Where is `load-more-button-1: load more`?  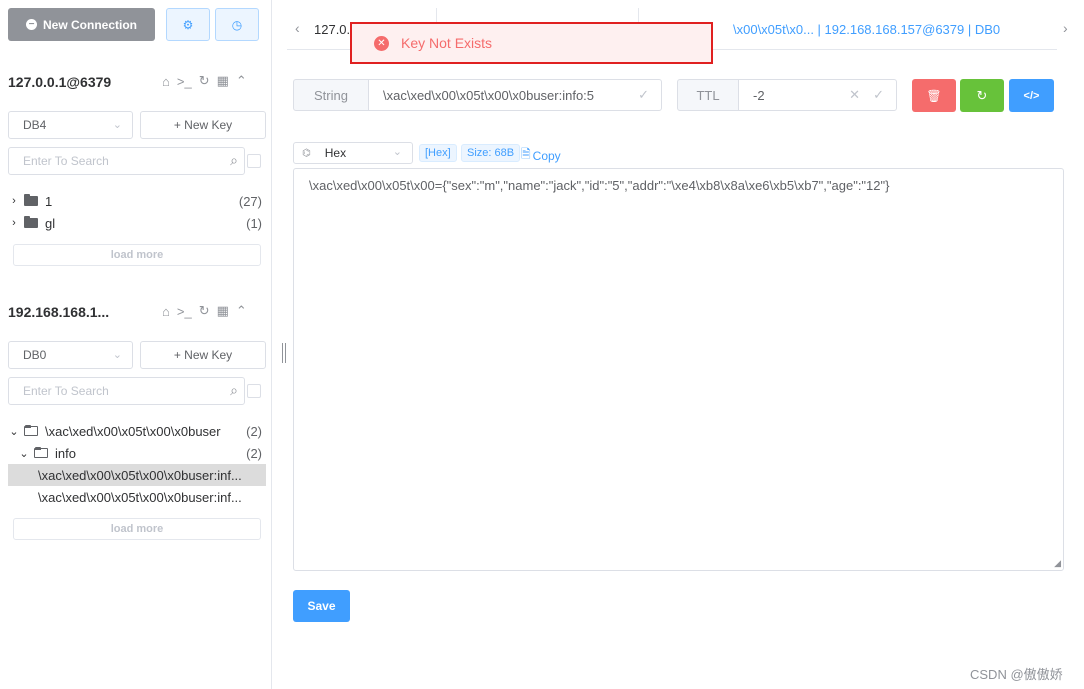 load-more-button-1: load more is located at coordinates (137, 255).